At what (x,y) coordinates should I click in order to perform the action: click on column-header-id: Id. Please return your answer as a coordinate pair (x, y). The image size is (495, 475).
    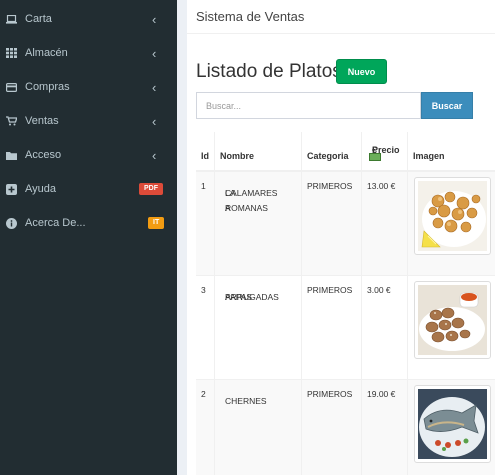
    Looking at the image, I should click on (205, 151).